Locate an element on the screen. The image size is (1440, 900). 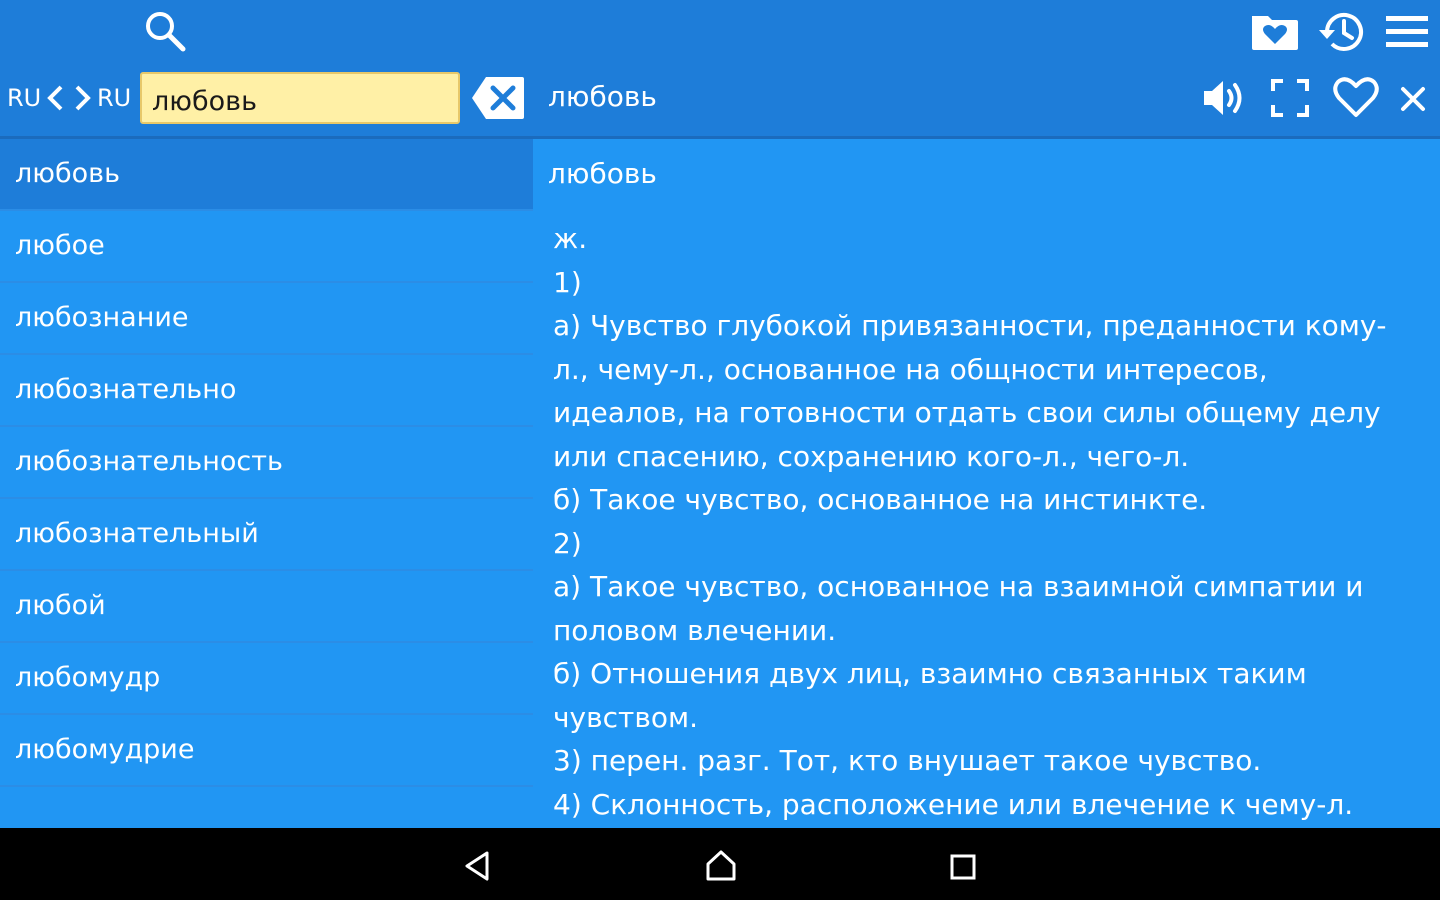
favorites-folder-icon is located at coordinates (1275, 31).